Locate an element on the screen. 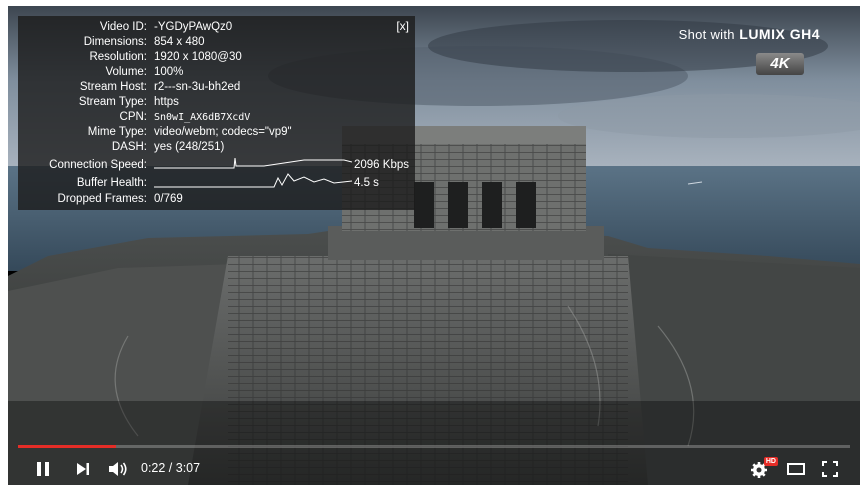  time-display: 0:22 / 3:07 is located at coordinates (171, 468).